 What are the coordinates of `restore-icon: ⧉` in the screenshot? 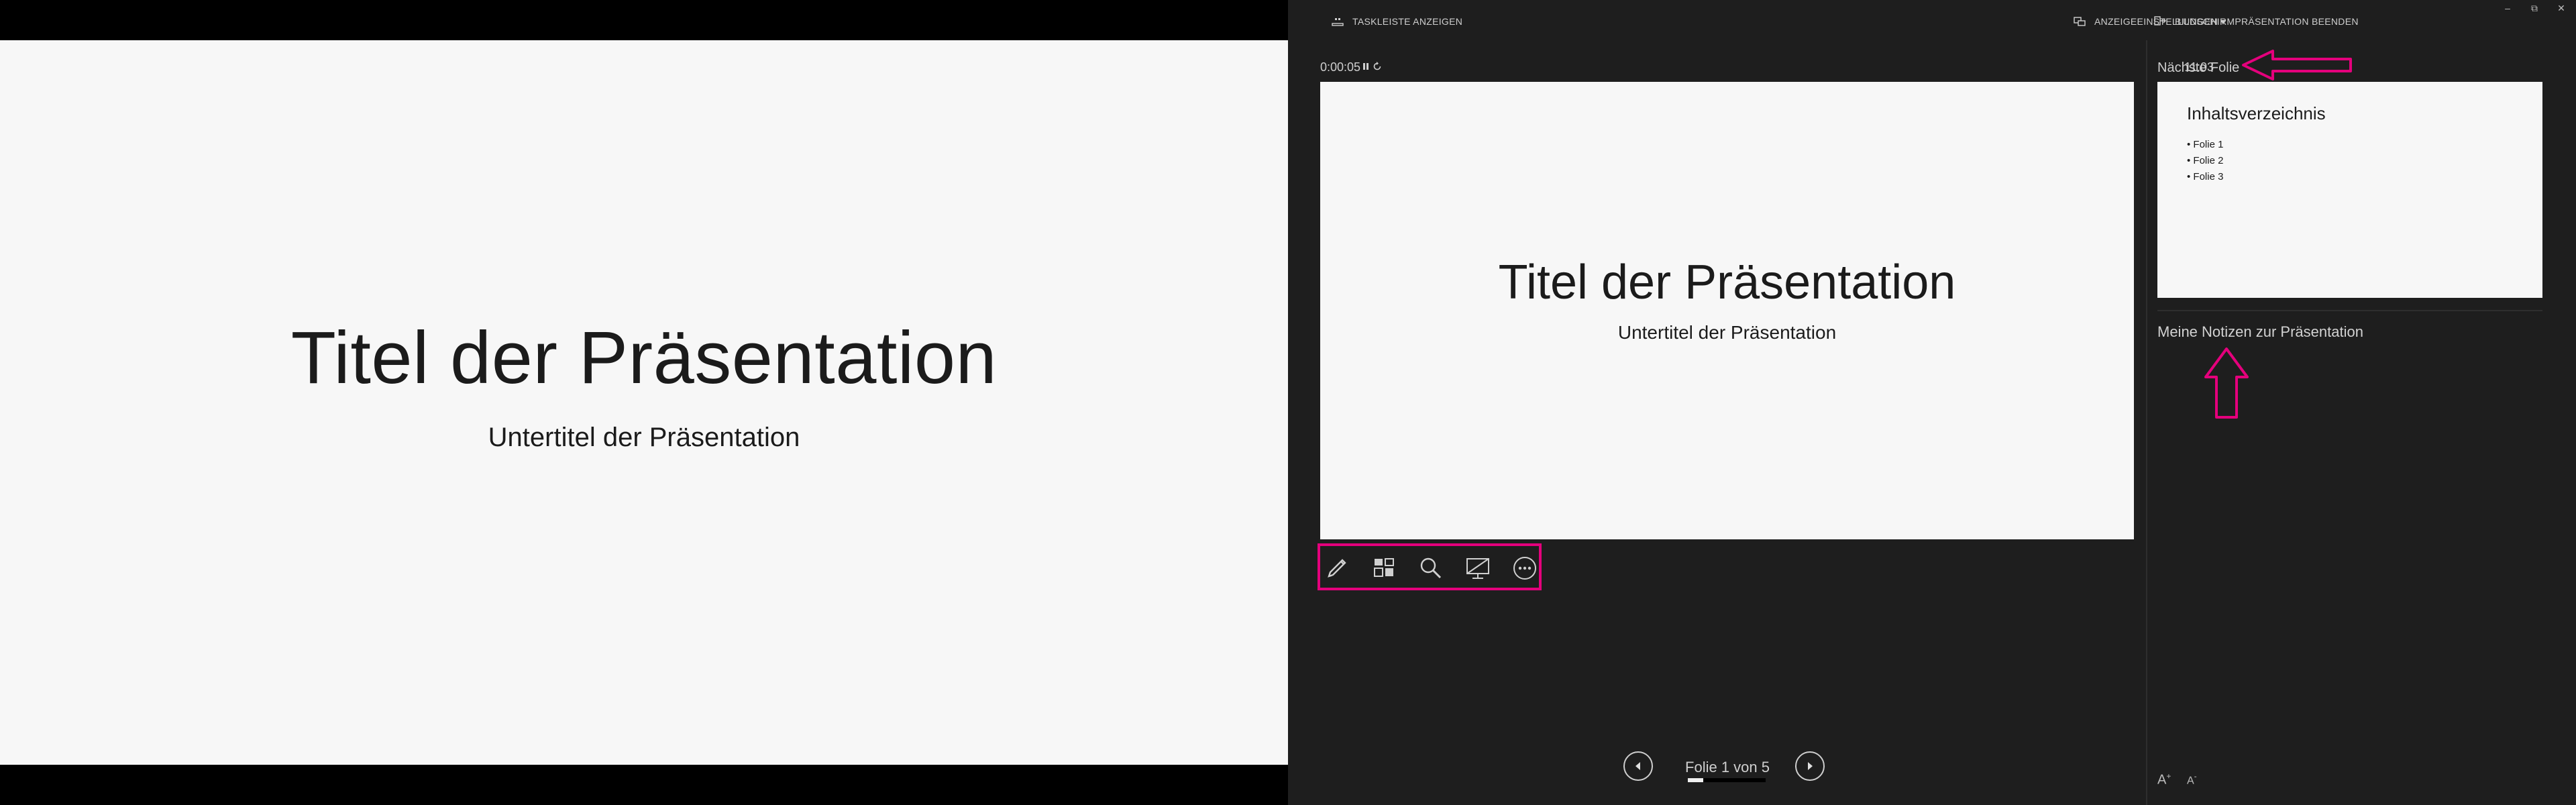 It's located at (2534, 8).